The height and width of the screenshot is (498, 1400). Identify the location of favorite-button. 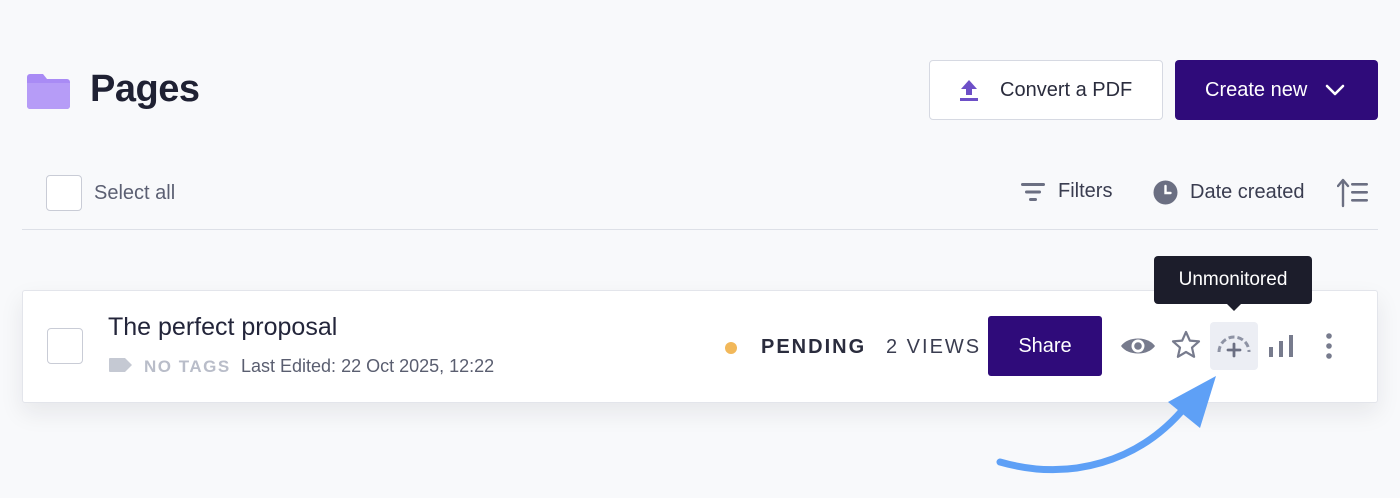
(1186, 345).